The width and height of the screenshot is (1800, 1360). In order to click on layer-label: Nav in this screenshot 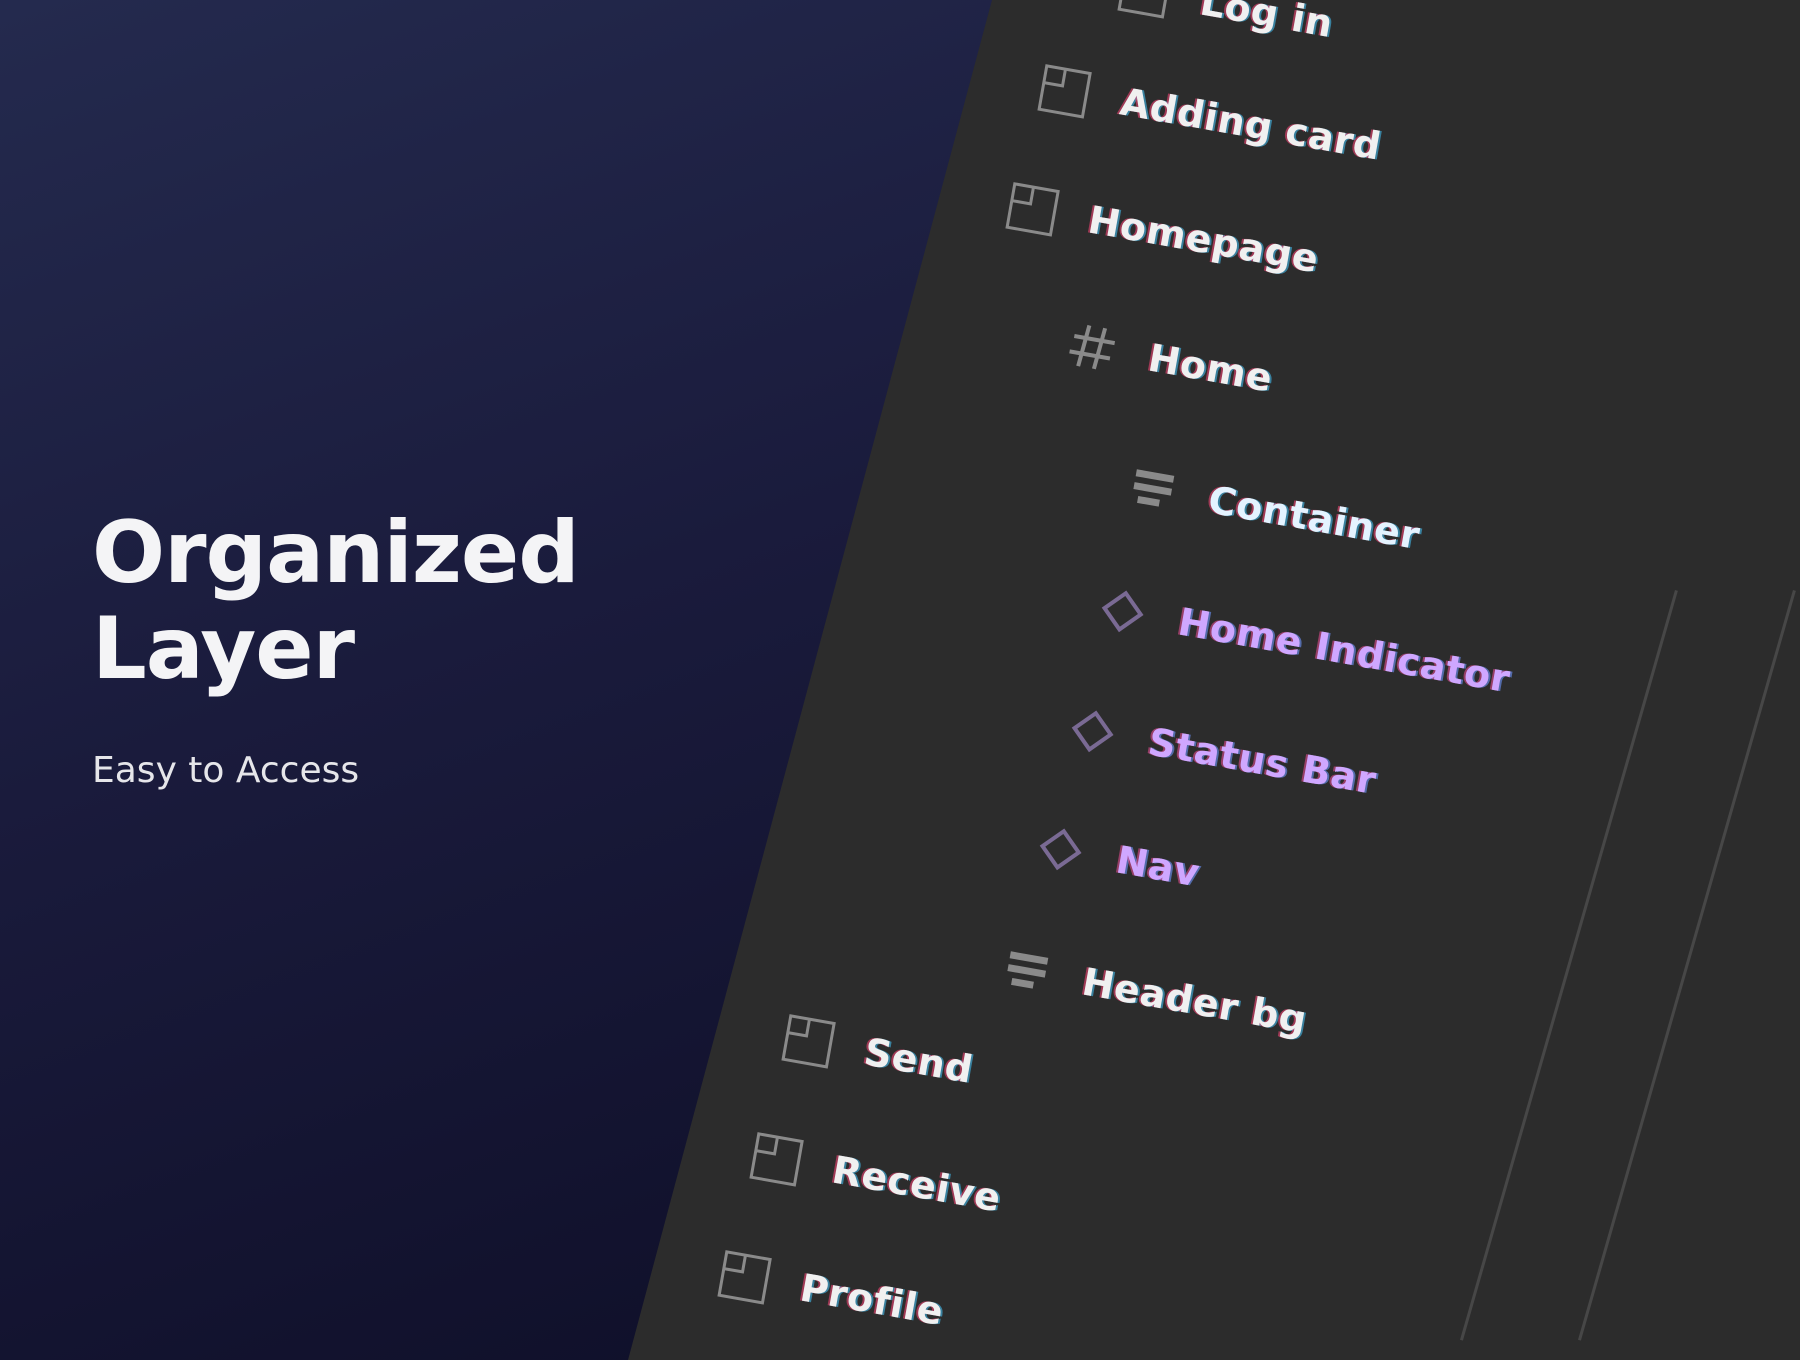, I will do `click(1158, 866)`.